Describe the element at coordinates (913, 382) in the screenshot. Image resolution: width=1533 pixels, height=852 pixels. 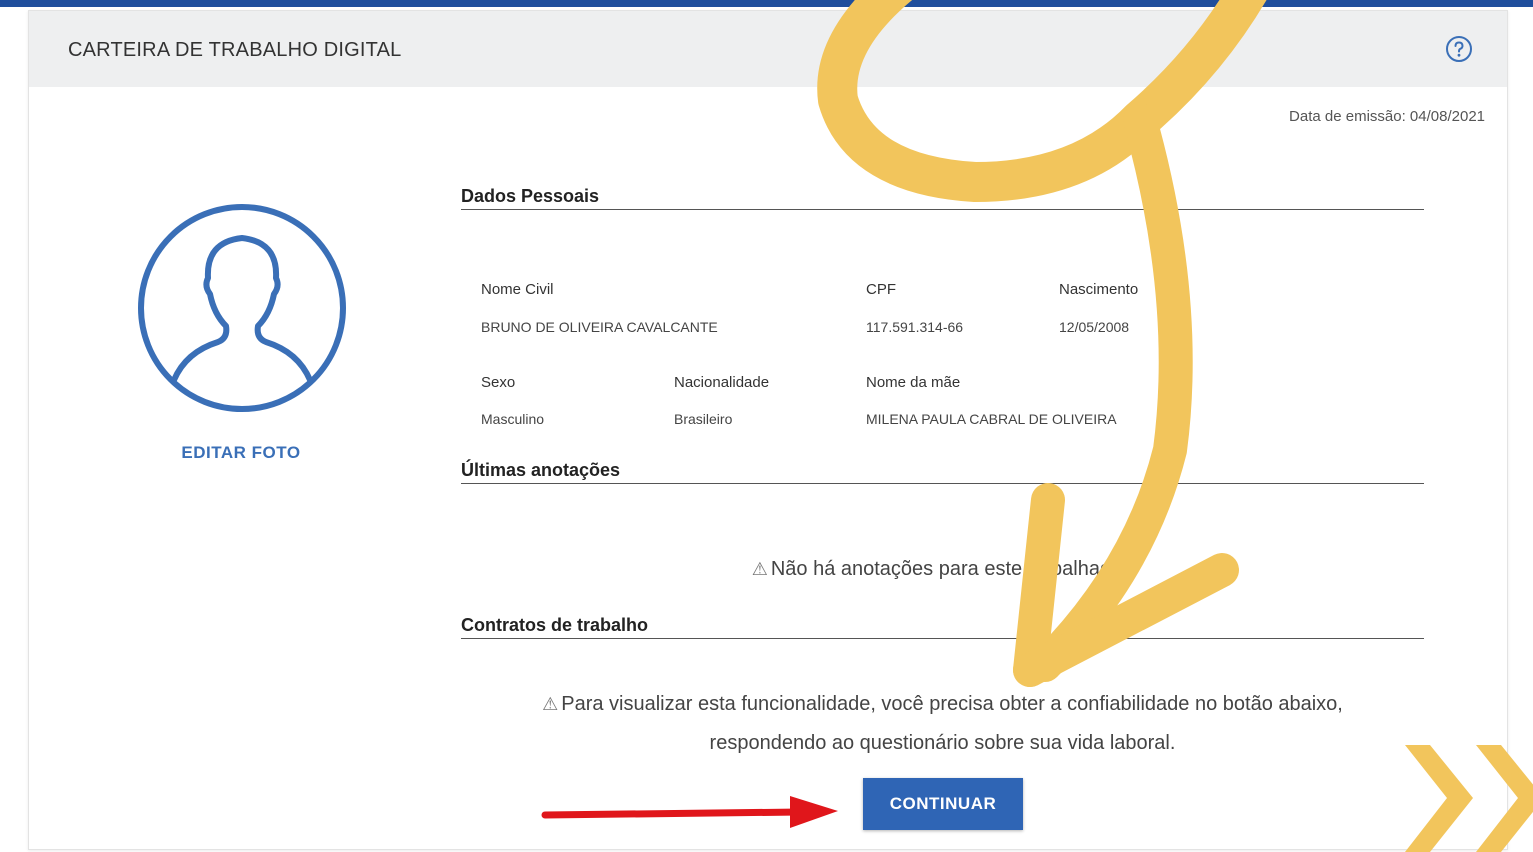
I see `label-nome-mae: Nome da mãe` at that location.